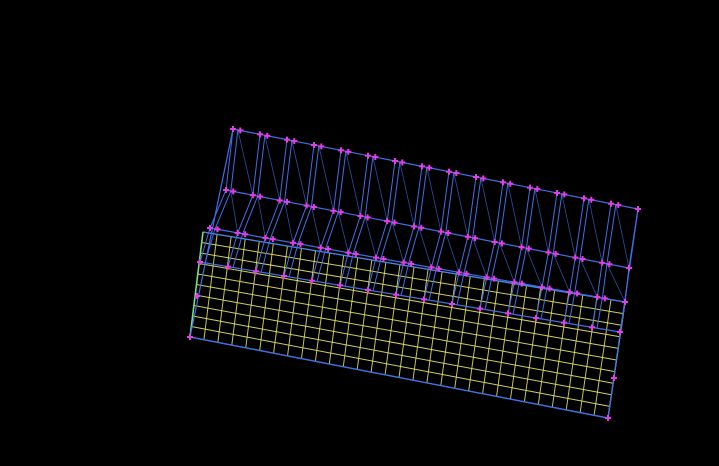 The width and height of the screenshot is (719, 466). I want to click on frame-rail, so click(399, 377).